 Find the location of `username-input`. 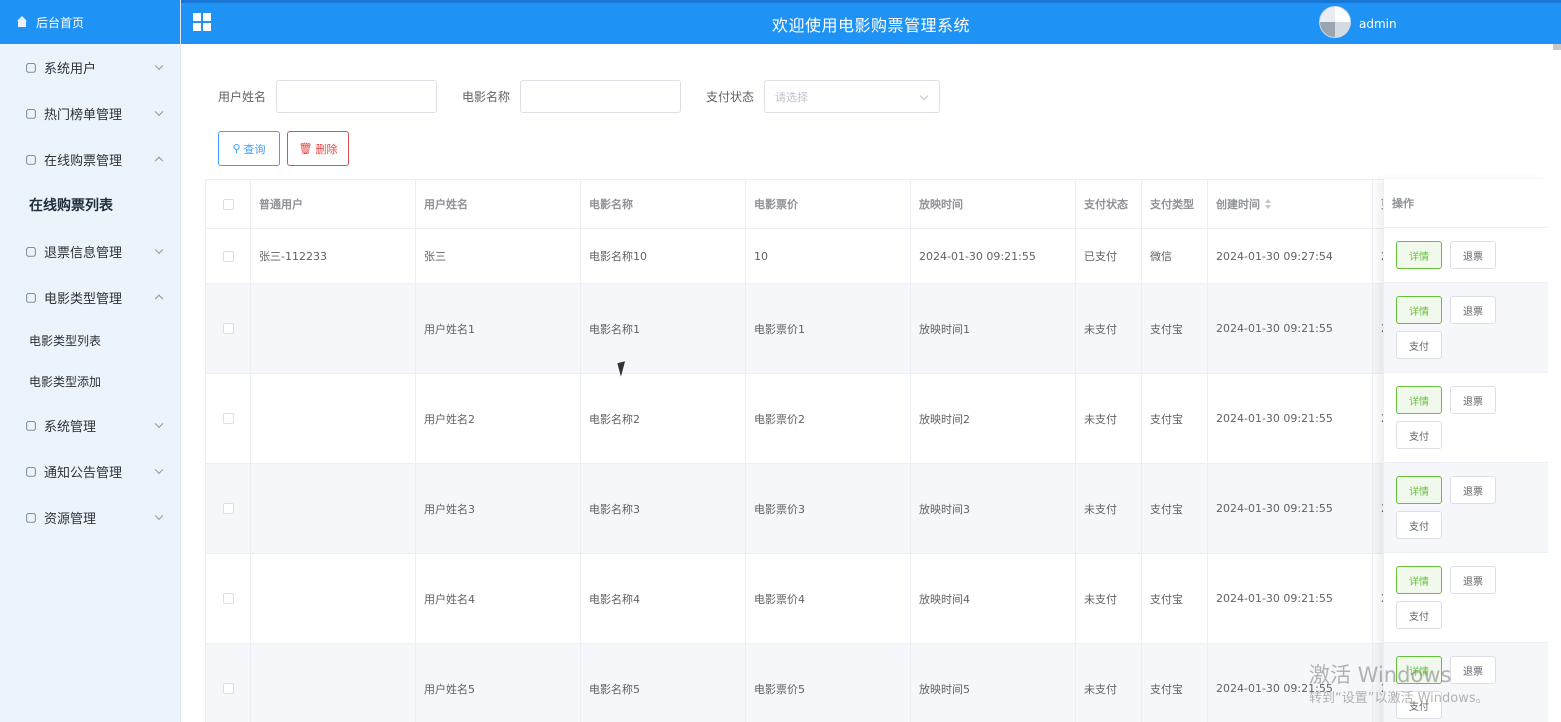

username-input is located at coordinates (357, 96).